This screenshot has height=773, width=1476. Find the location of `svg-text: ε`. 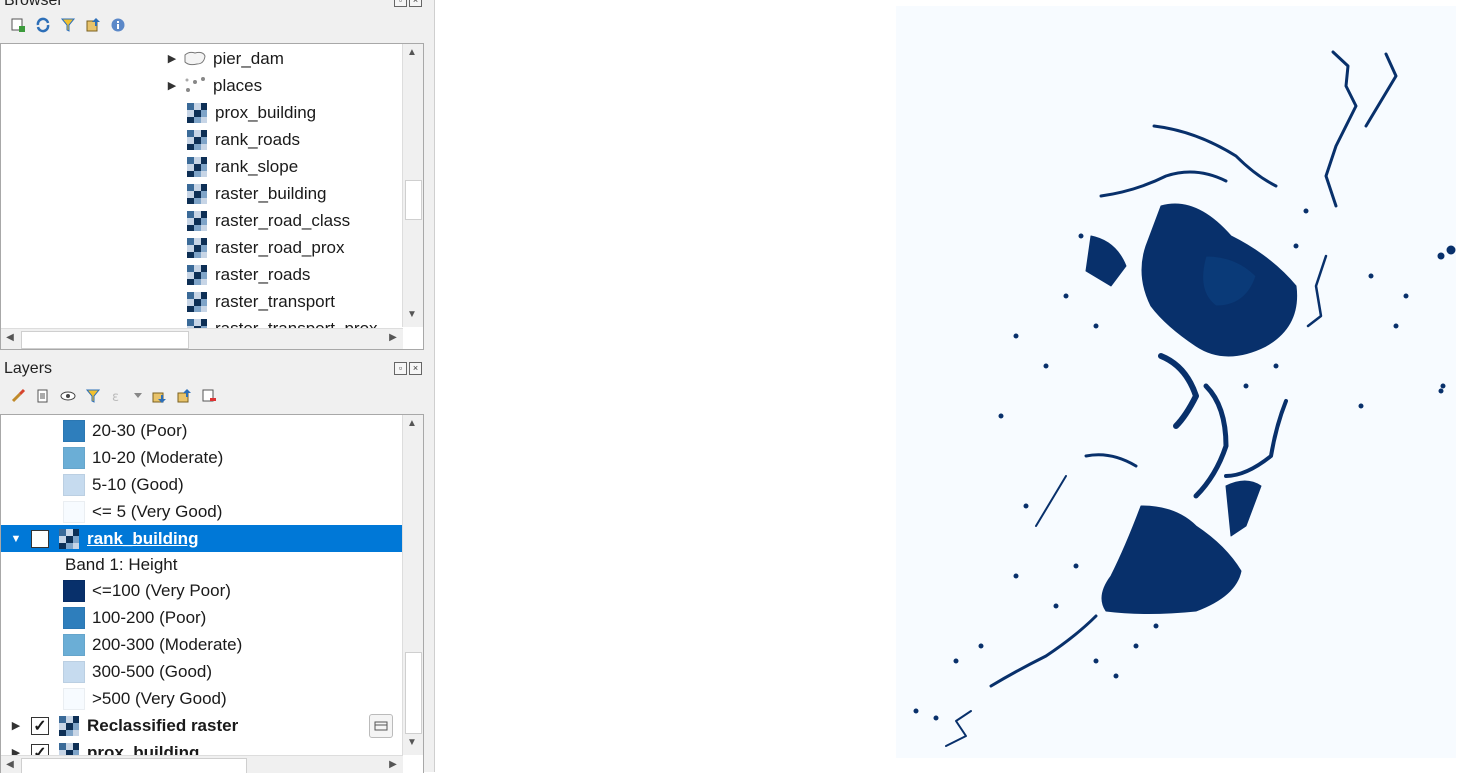

svg-text: ε is located at coordinates (115, 397).